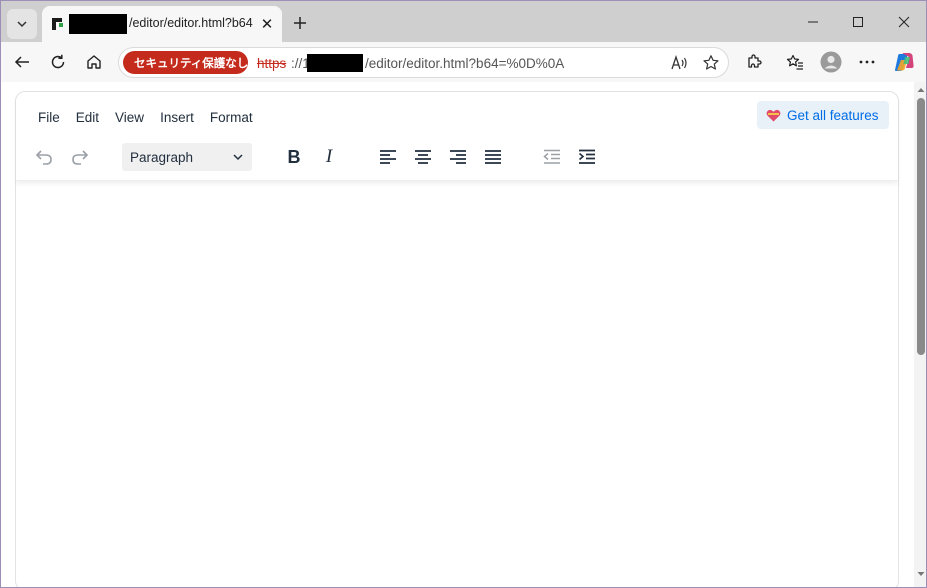 This screenshot has width=927, height=588. I want to click on back-icon, so click(21, 62).